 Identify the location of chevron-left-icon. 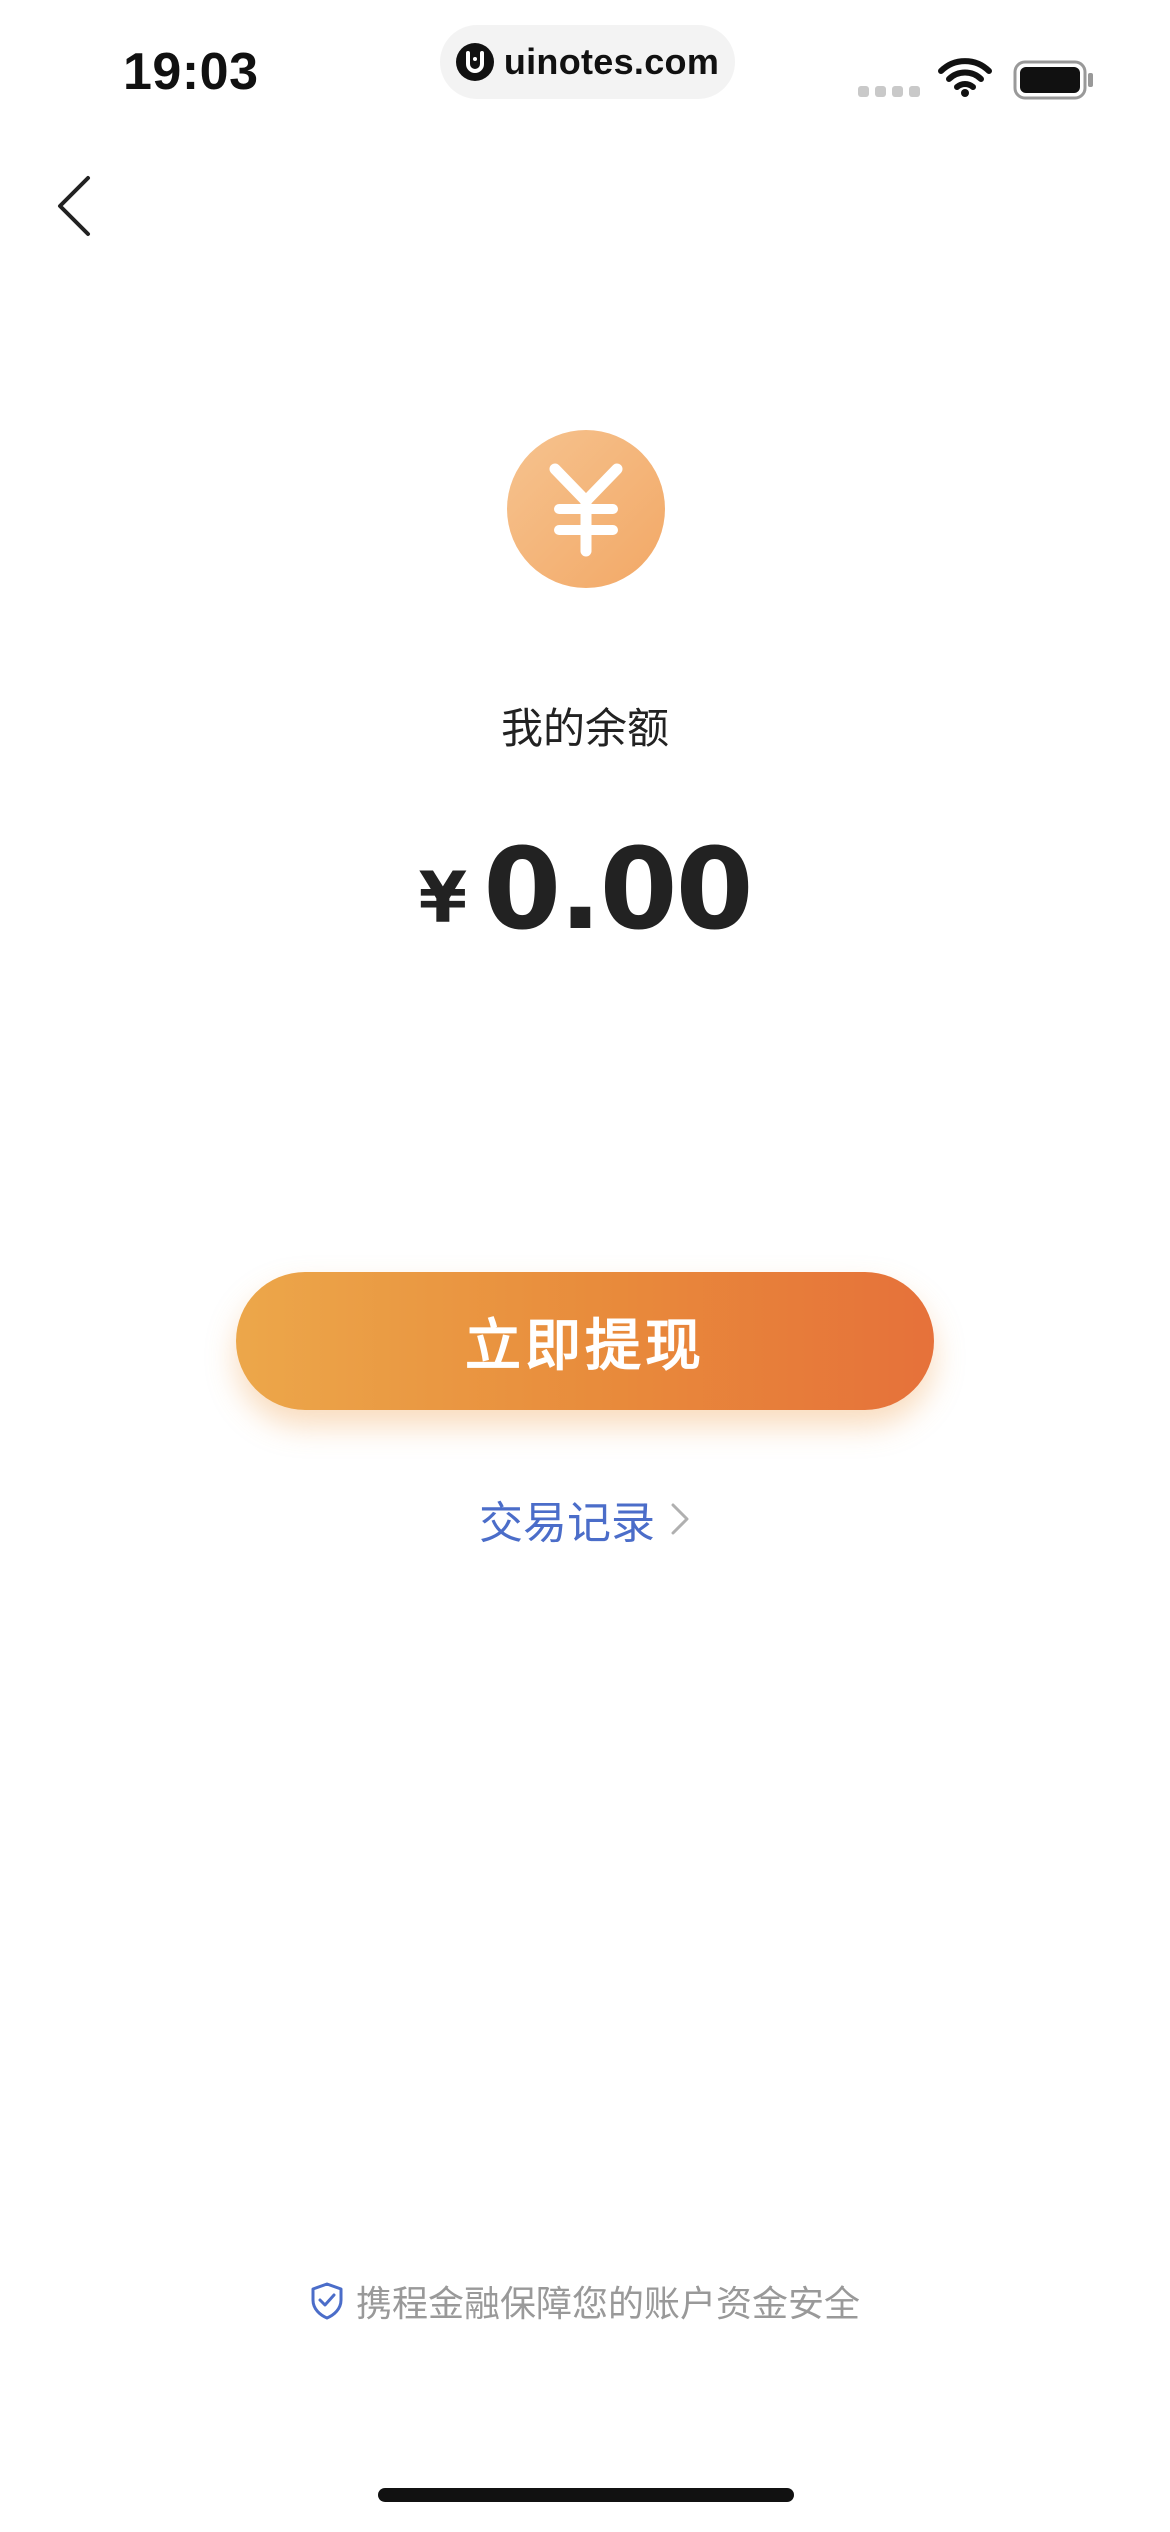
(74, 206).